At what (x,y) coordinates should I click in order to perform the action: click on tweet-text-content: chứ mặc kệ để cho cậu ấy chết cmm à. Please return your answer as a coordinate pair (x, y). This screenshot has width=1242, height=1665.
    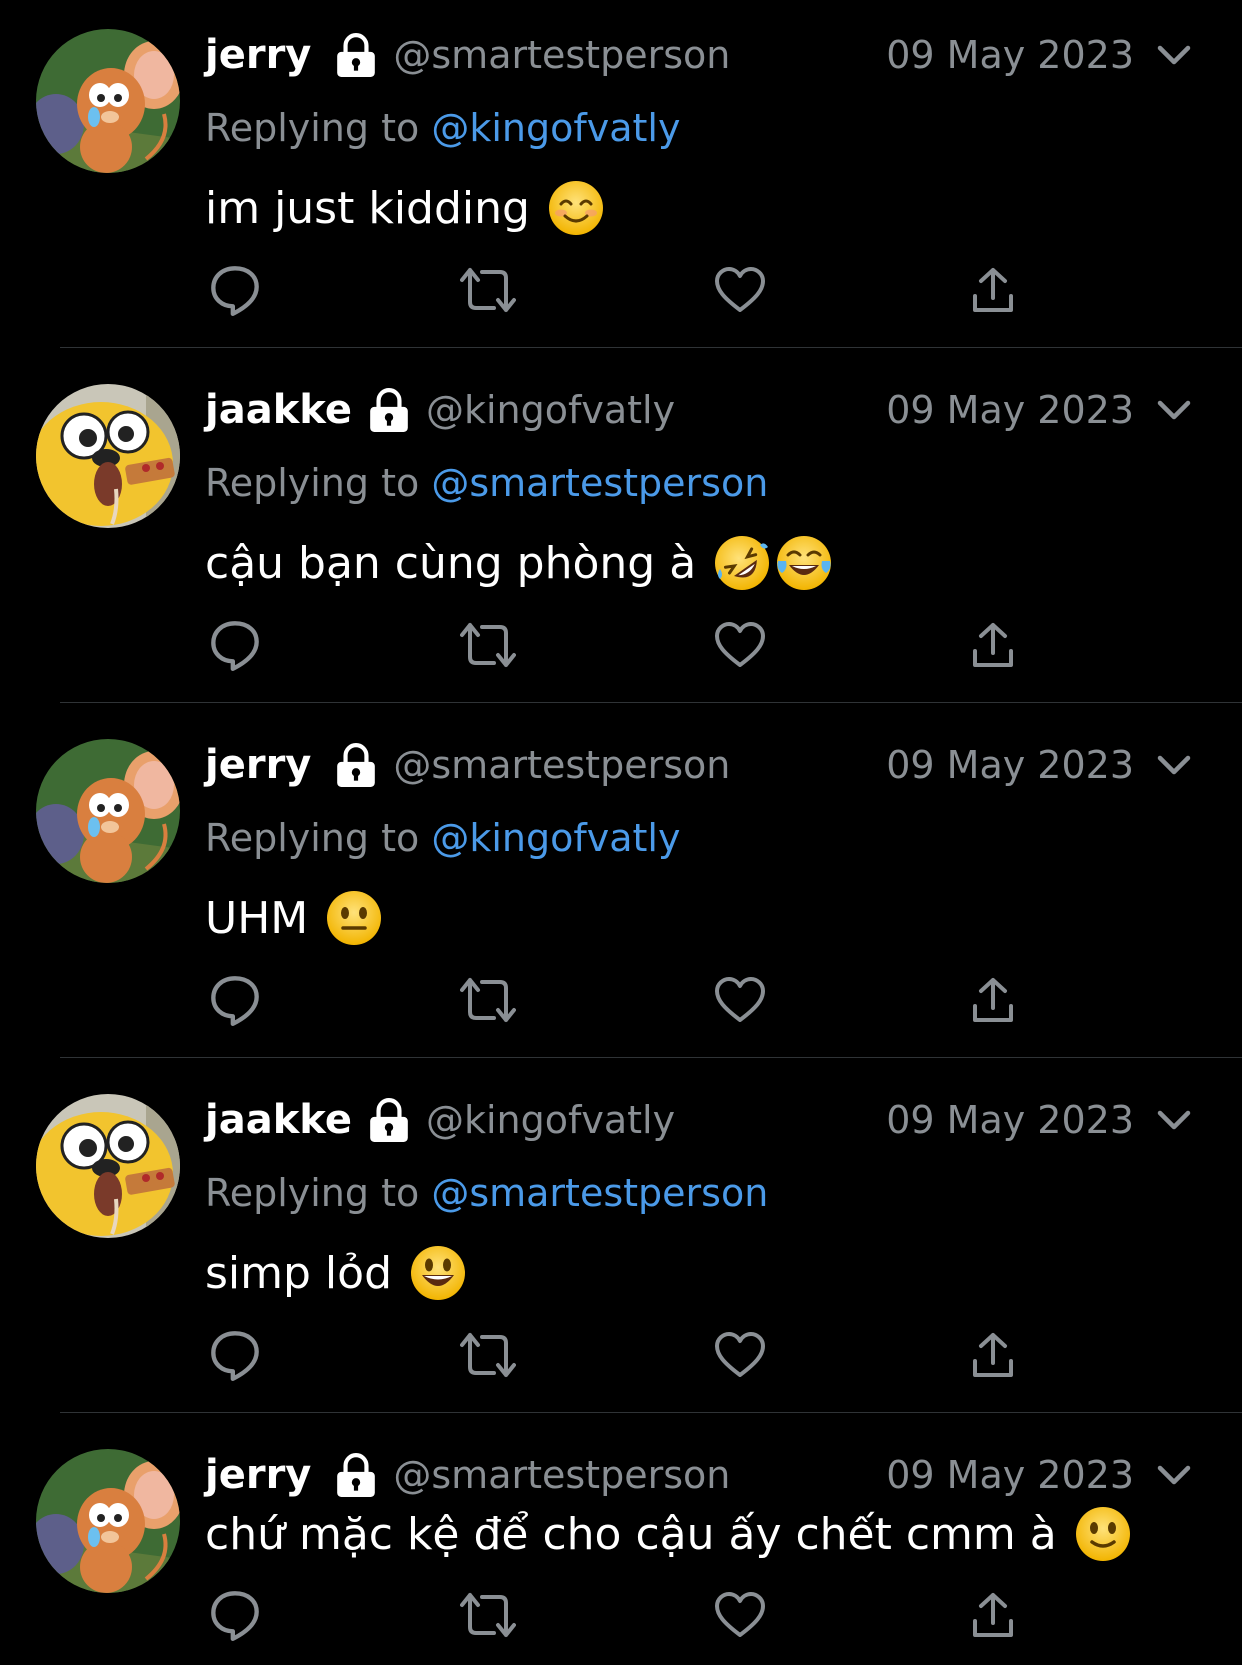
    Looking at the image, I should click on (631, 1534).